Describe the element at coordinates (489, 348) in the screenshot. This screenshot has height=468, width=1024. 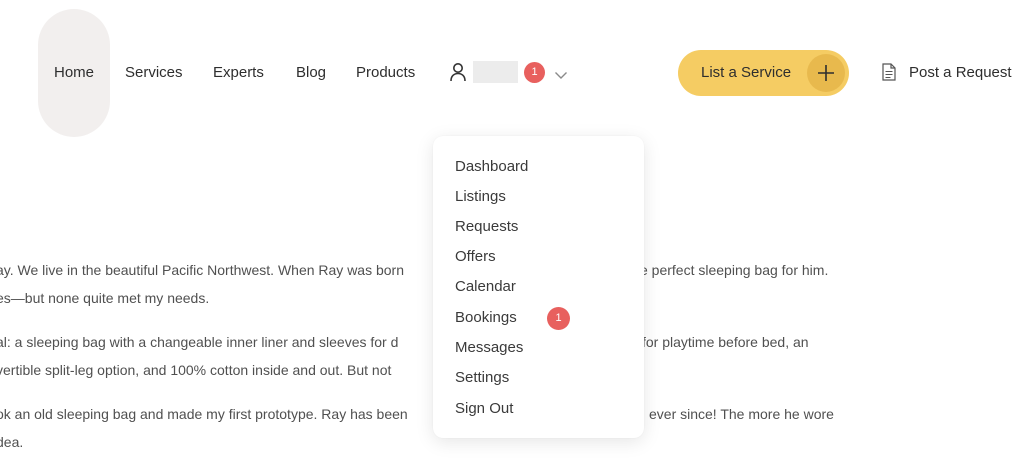
I see `menu-item-messages: Messages` at that location.